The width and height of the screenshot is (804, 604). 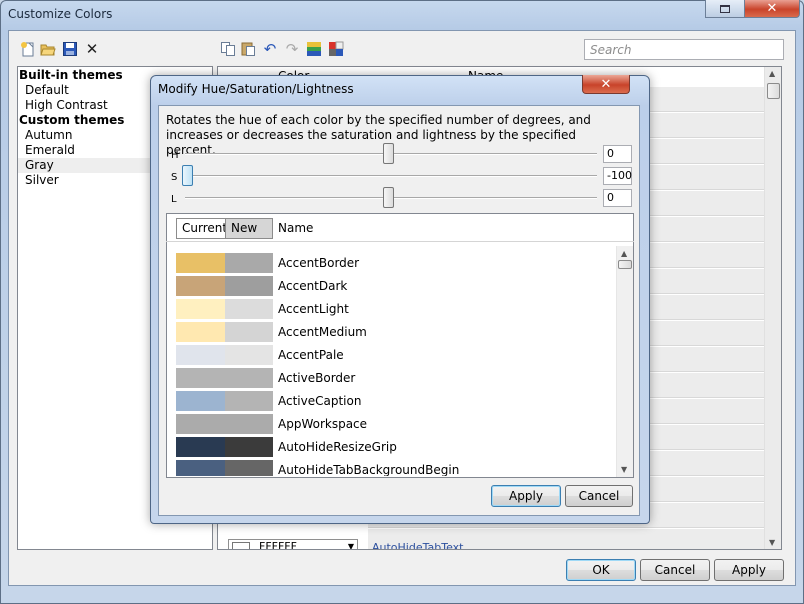 I want to click on list-item-name: AccentPale, so click(x=311, y=355).